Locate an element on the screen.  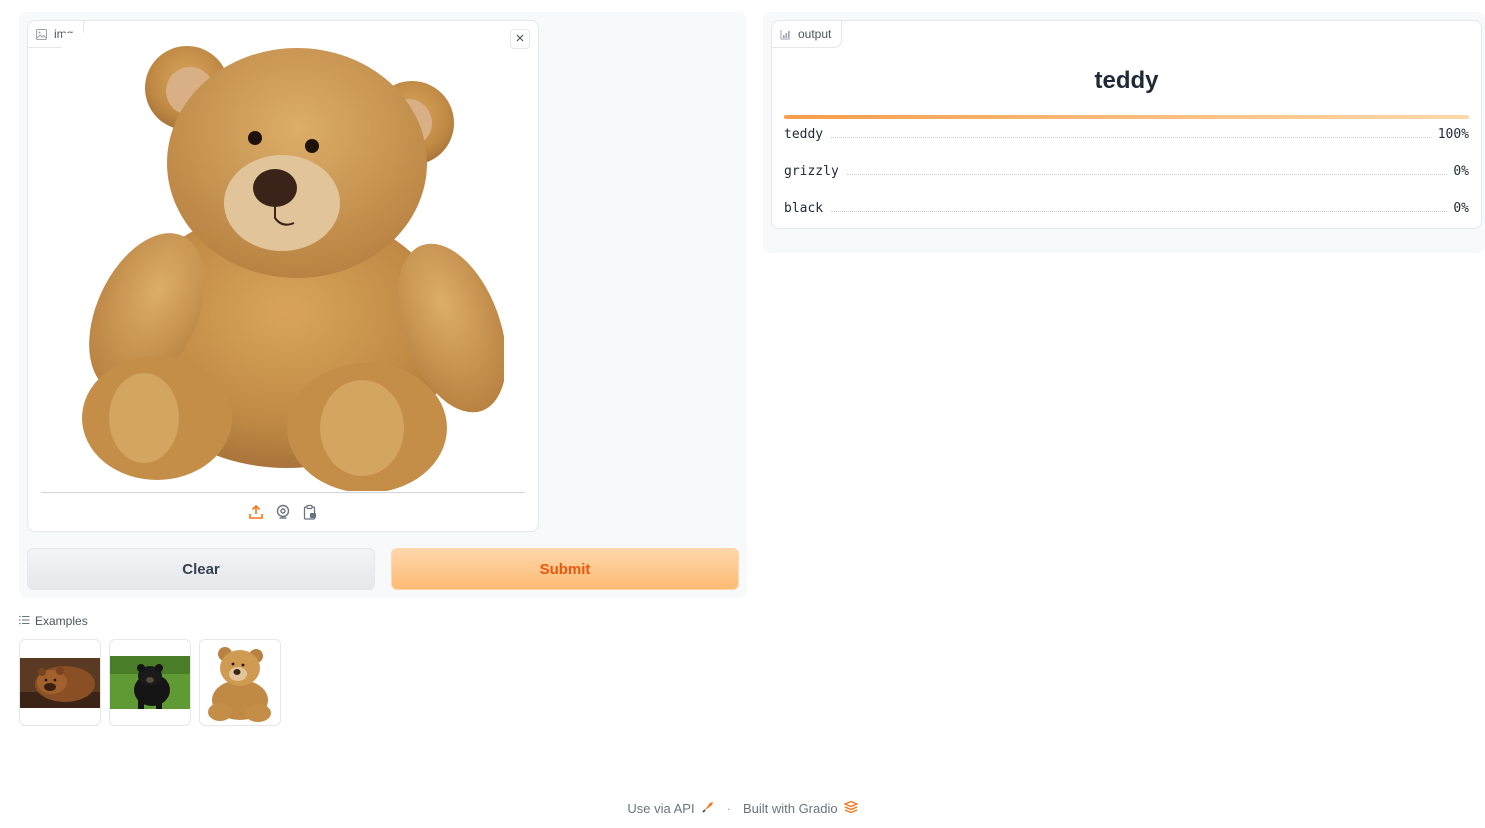
footer: Use via API · Built with Gradio is located at coordinates (742, 808).